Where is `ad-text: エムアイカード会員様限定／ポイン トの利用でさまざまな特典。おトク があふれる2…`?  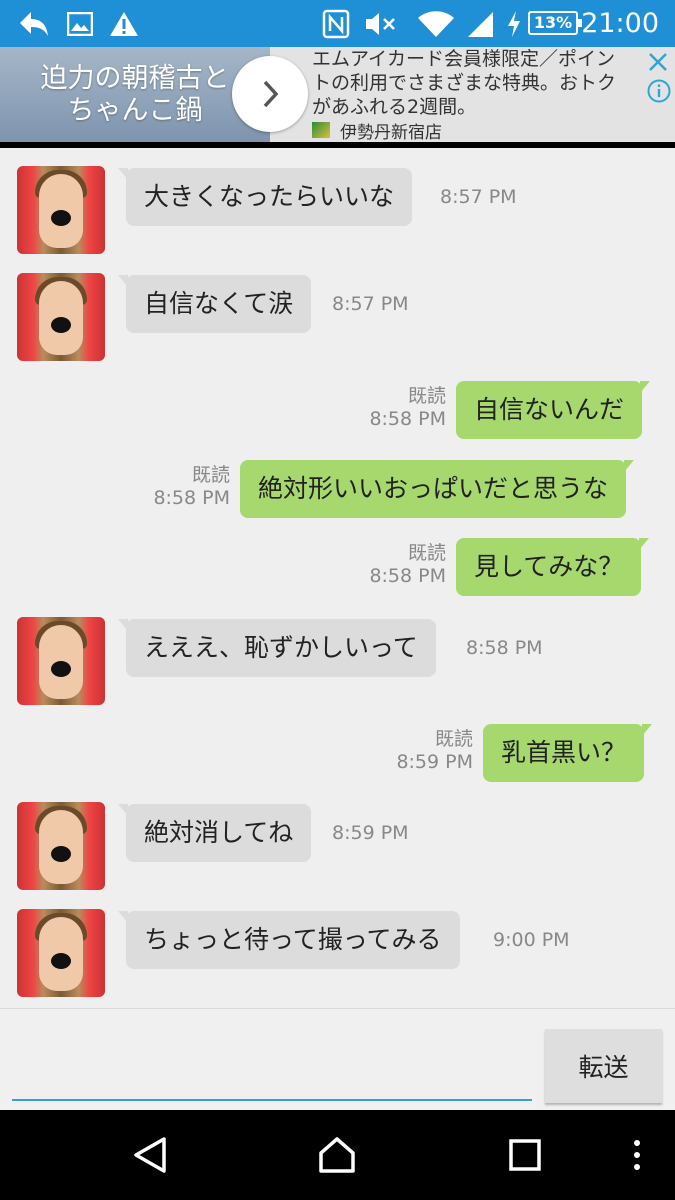 ad-text: エムアイカード会員様限定／ポイン トの利用でさまざまな特典。おトク があふれる2… is located at coordinates (478, 83).